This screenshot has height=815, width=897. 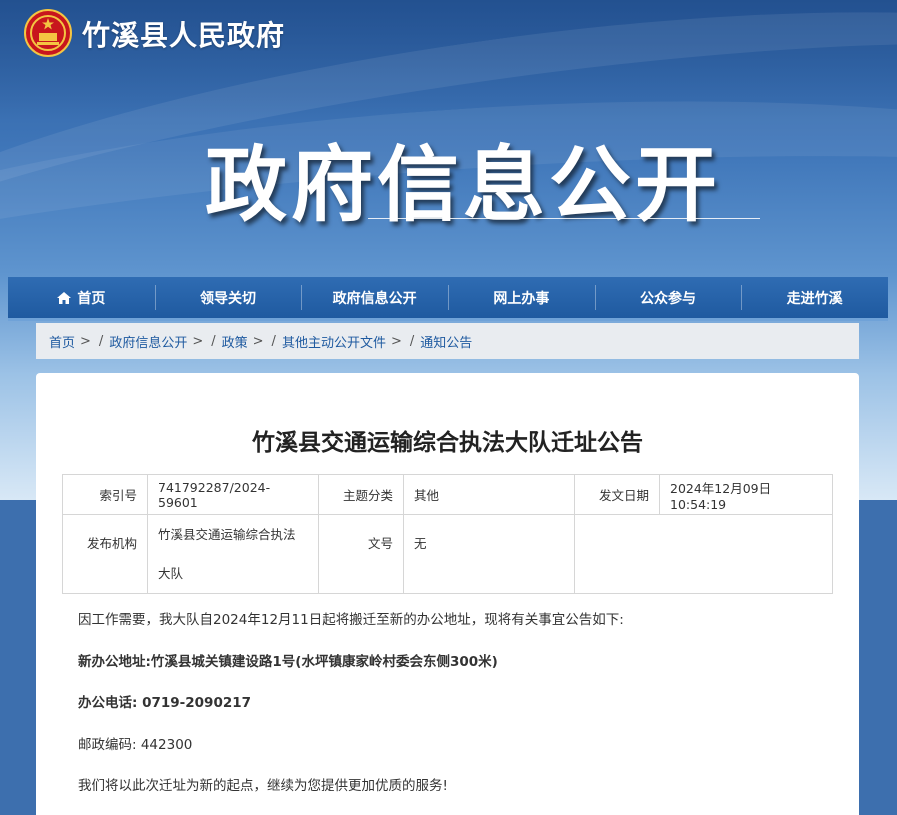 What do you see at coordinates (165, 703) in the screenshot?
I see `article-phone: 办公电话: 0719-2090217` at bounding box center [165, 703].